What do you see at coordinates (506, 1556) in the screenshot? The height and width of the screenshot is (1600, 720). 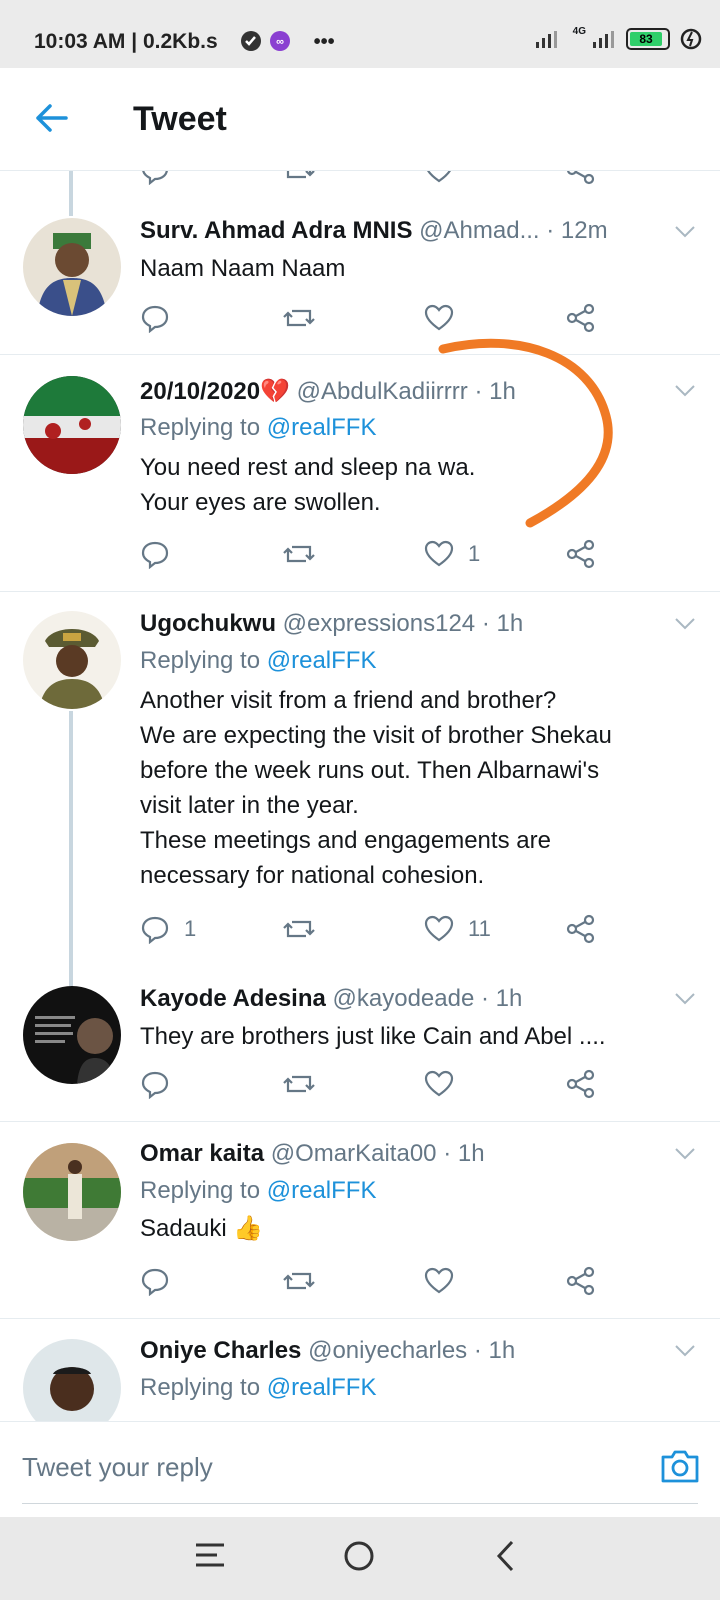 I see `back-nav-icon` at bounding box center [506, 1556].